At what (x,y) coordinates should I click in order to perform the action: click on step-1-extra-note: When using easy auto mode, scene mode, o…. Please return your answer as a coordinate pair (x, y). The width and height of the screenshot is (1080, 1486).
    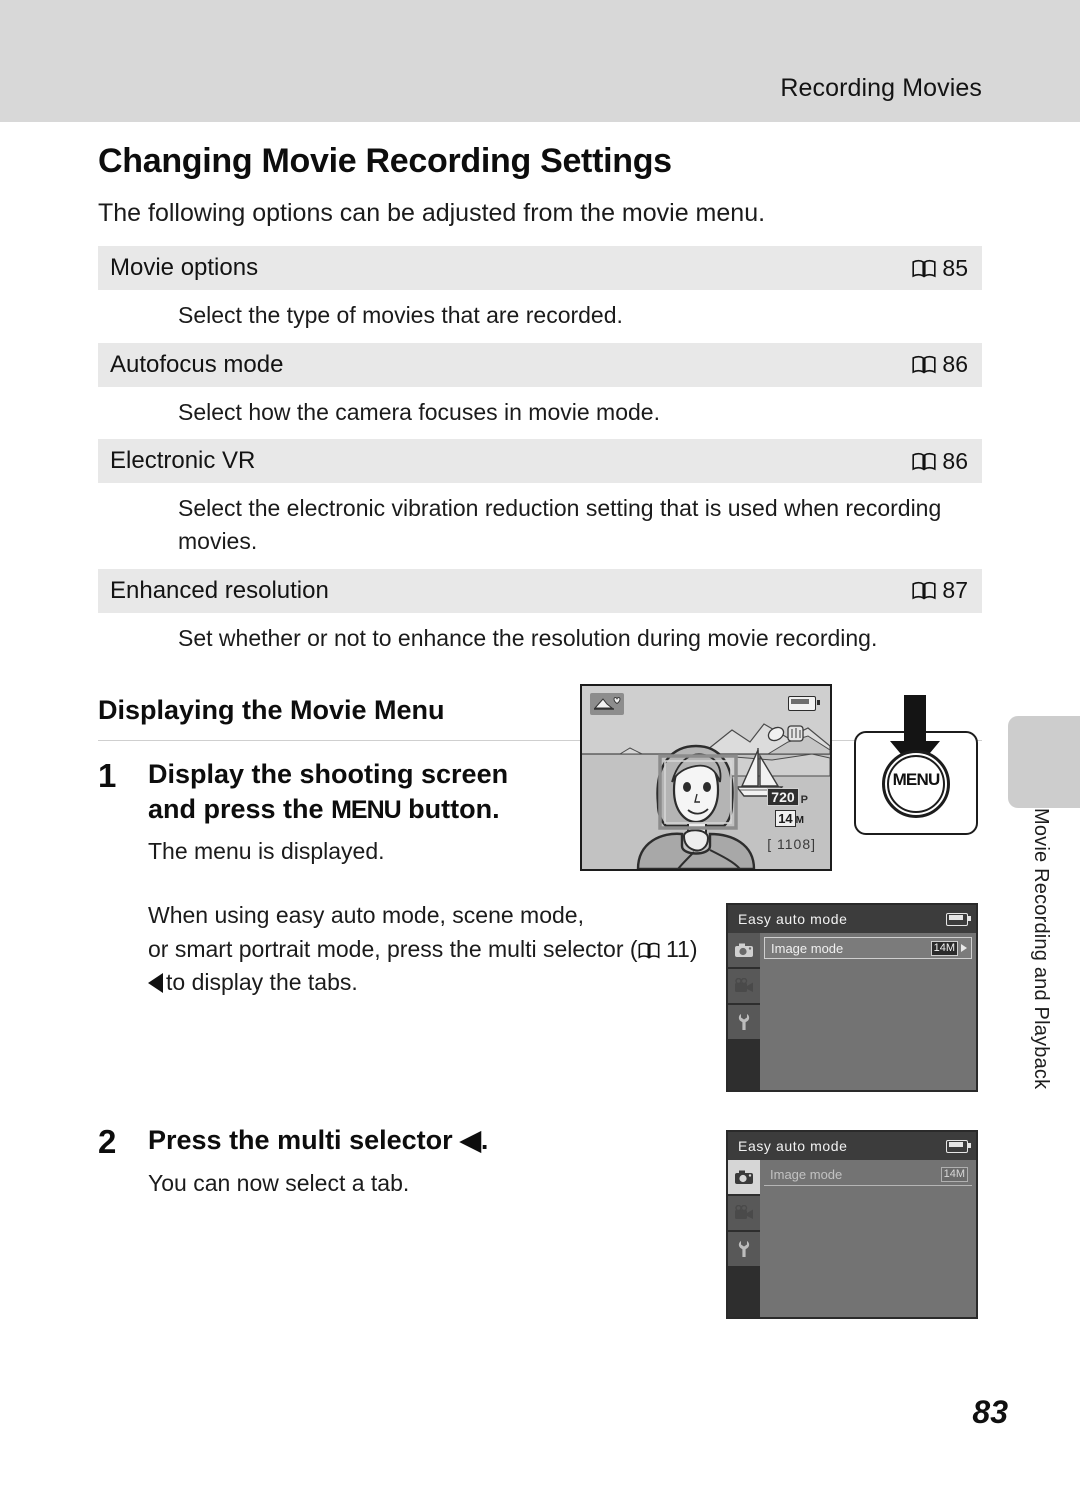
    Looking at the image, I should click on (428, 949).